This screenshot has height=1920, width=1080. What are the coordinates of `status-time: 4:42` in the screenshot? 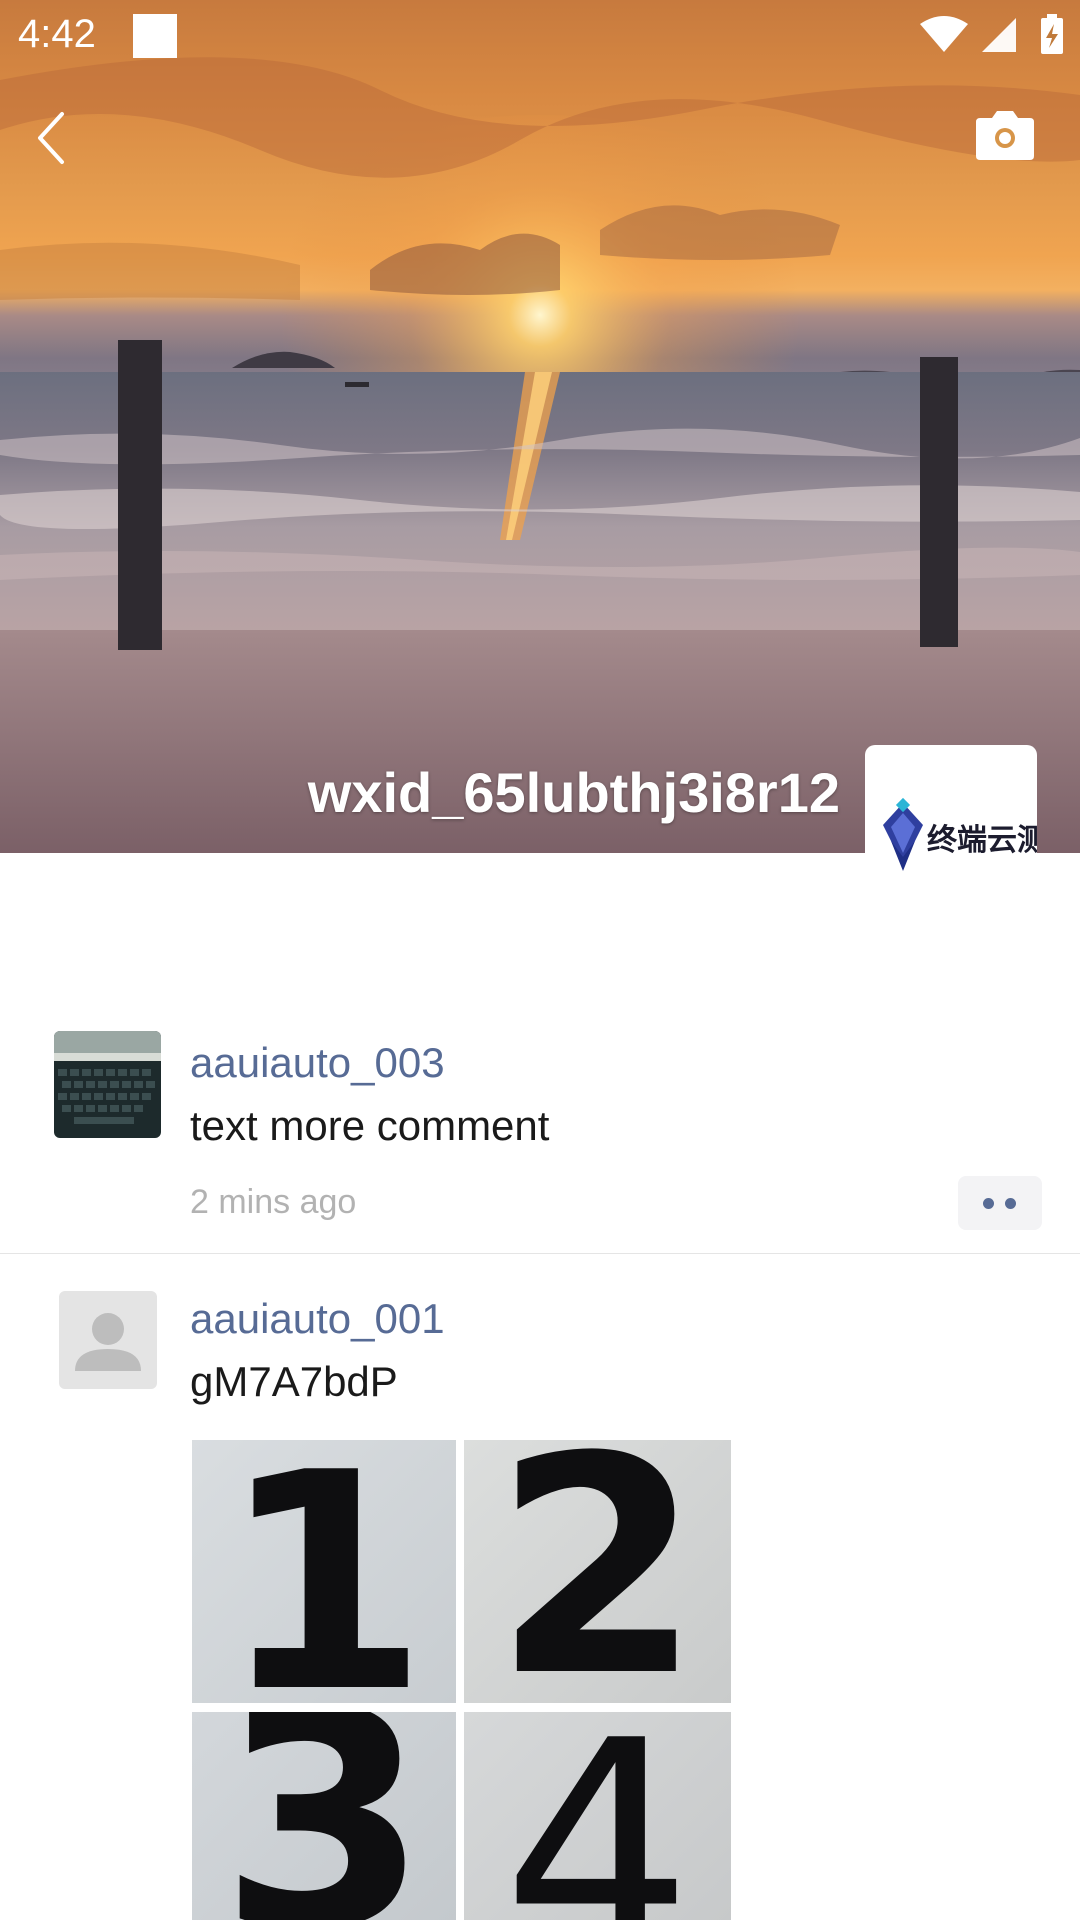 It's located at (57, 34).